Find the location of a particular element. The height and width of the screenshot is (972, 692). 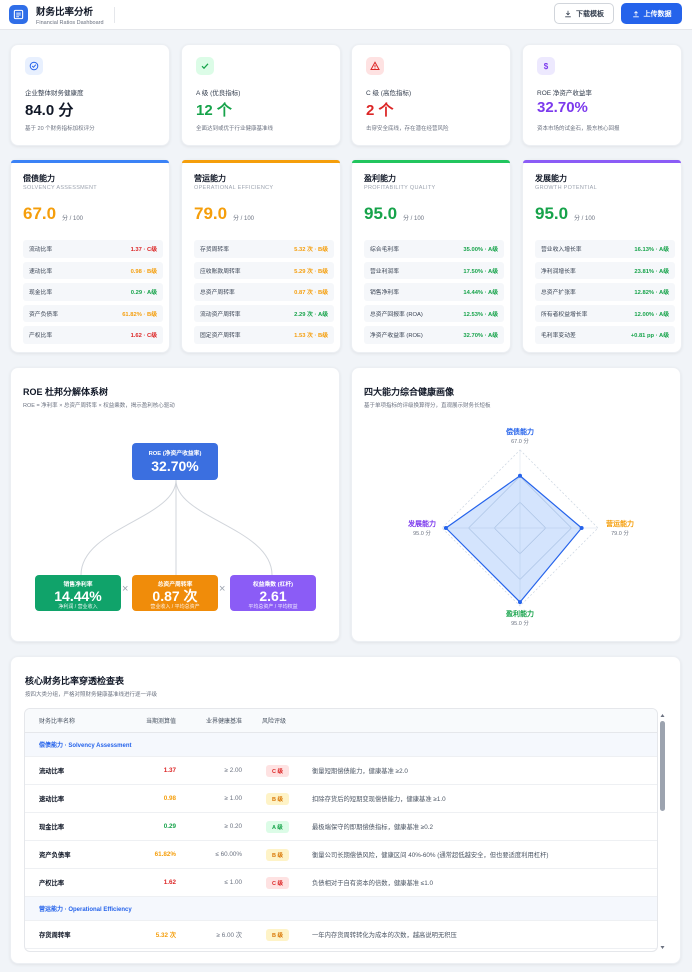

upload-data-button: 上传数据 is located at coordinates (651, 13).